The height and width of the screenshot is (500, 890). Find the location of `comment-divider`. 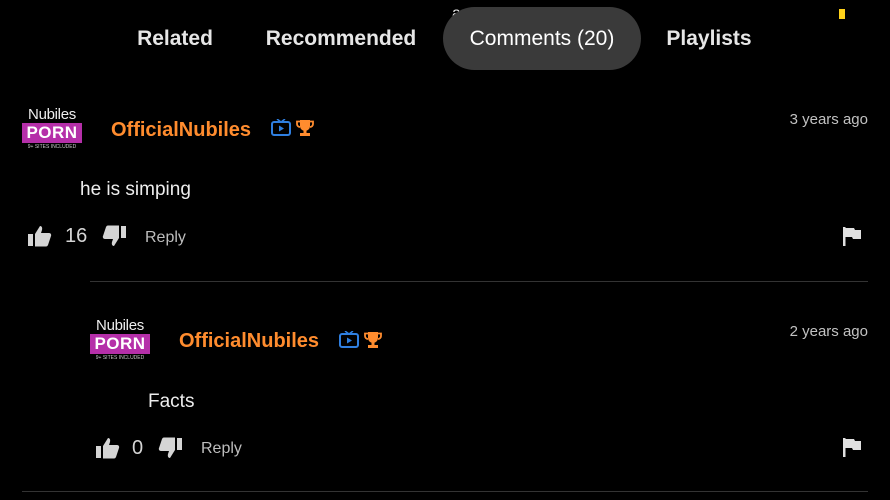

comment-divider is located at coordinates (445, 491).